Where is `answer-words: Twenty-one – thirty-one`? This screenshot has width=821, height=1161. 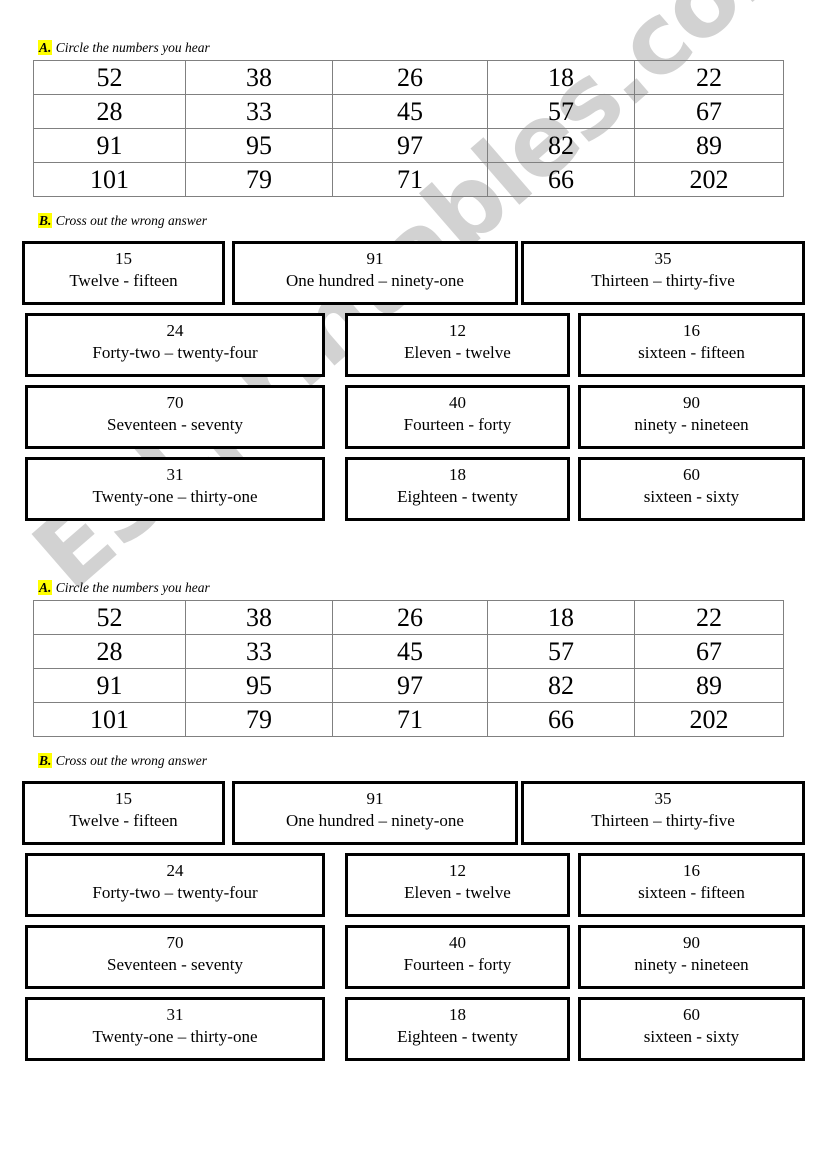 answer-words: Twenty-one – thirty-one is located at coordinates (175, 1036).